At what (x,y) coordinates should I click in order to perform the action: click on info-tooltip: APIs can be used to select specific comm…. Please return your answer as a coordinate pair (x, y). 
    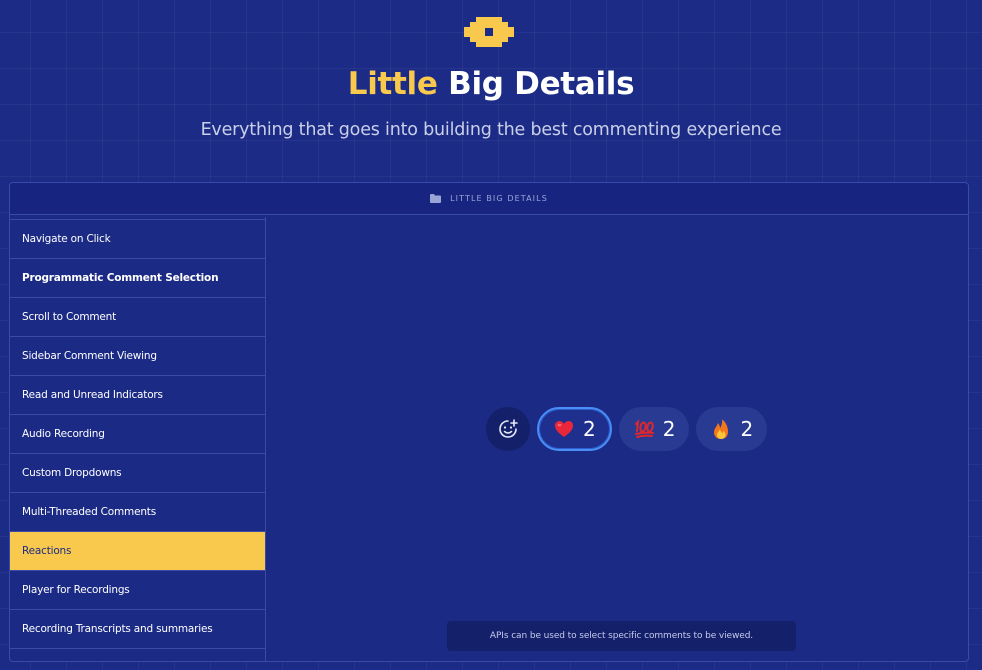
    Looking at the image, I should click on (621, 636).